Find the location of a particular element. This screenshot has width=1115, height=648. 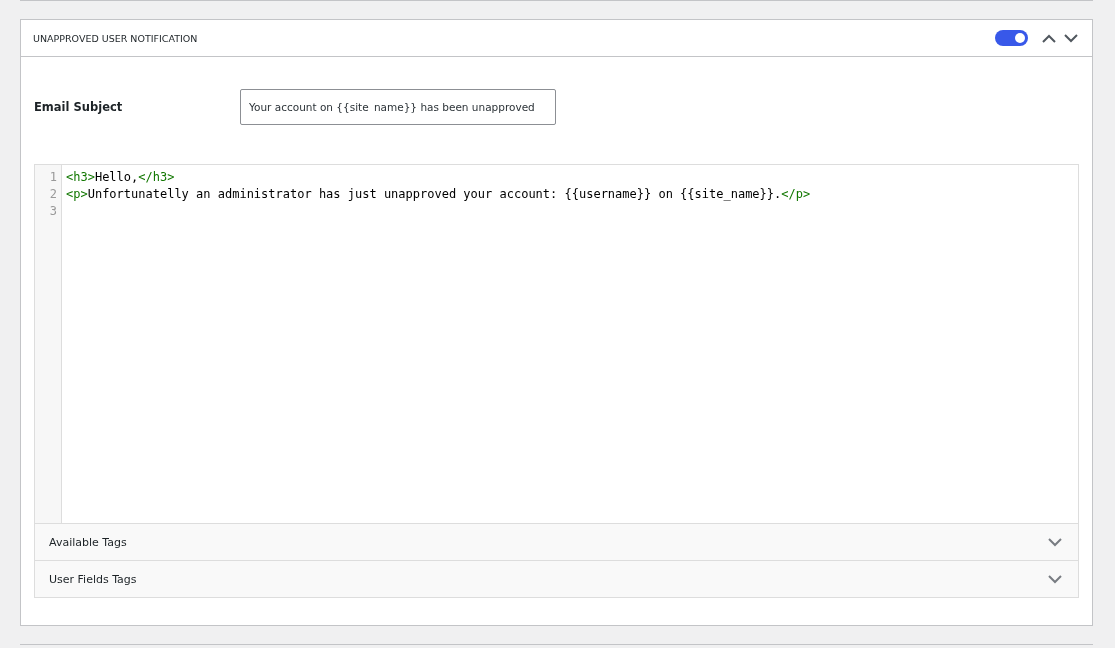

line-number: 3 is located at coordinates (53, 211).